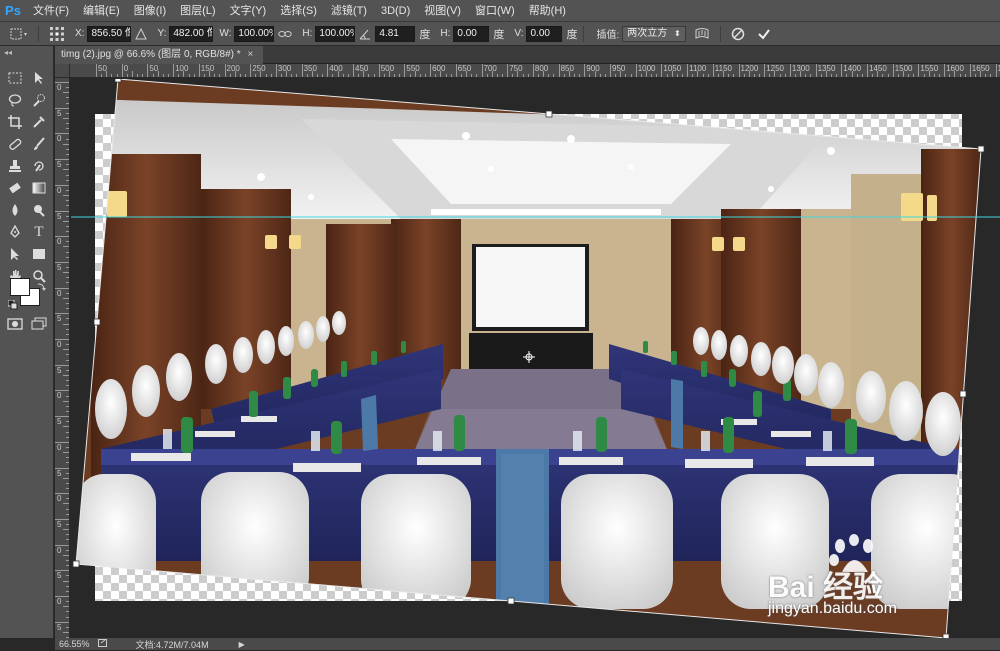  I want to click on clone-stamp-tool-icon, so click(15, 166).